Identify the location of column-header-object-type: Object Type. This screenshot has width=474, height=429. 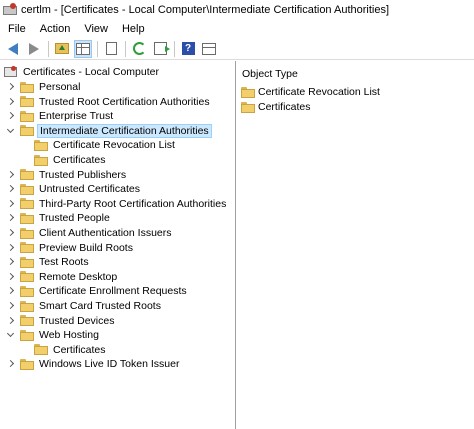
(270, 74).